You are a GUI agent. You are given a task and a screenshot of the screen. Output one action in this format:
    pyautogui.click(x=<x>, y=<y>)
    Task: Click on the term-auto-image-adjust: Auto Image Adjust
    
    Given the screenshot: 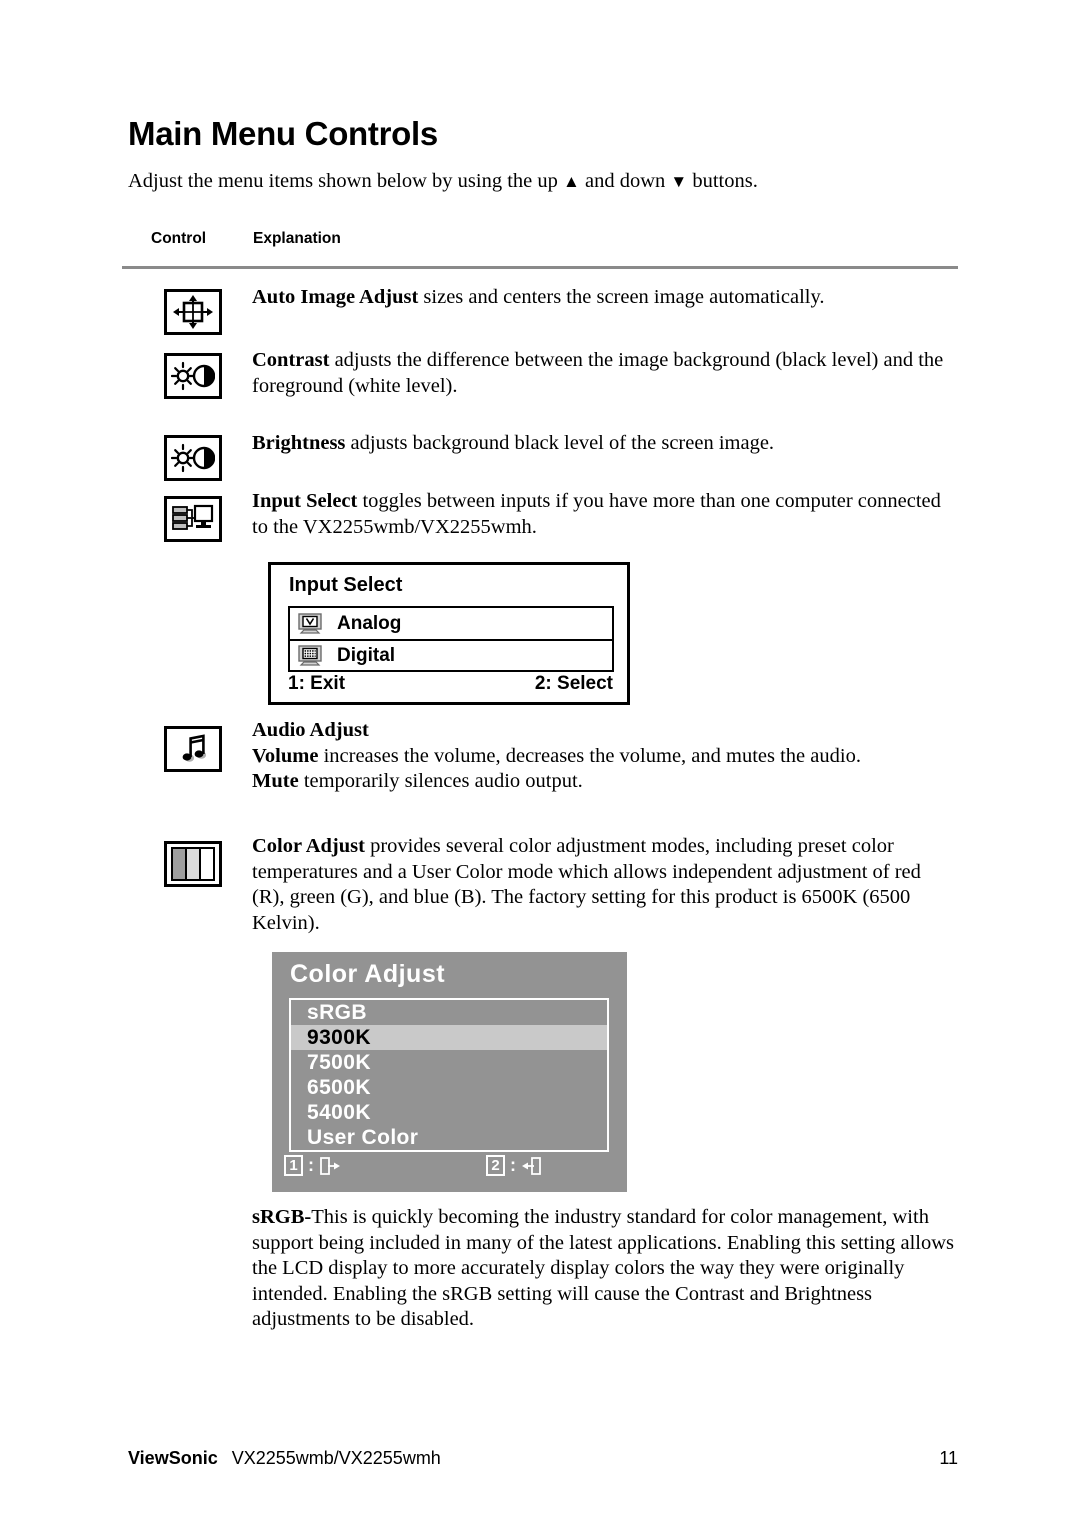 What is the action you would take?
    pyautogui.click(x=335, y=297)
    